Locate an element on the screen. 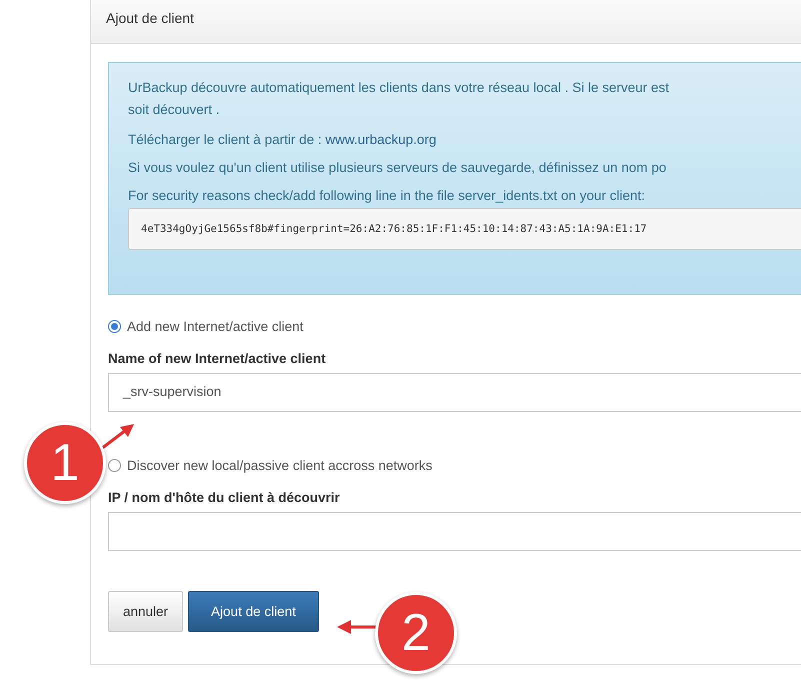  download-link: www.urbackup.org is located at coordinates (380, 139).